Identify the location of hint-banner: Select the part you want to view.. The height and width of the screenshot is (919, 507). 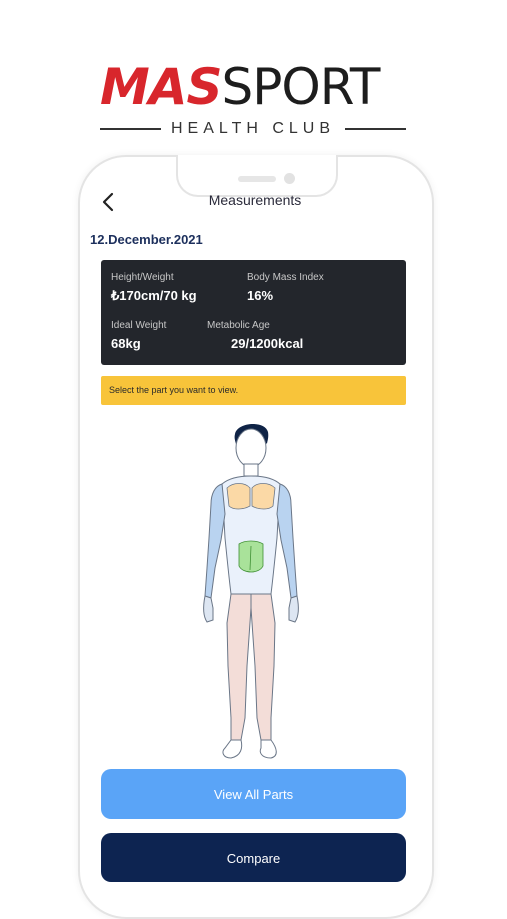
(253, 390).